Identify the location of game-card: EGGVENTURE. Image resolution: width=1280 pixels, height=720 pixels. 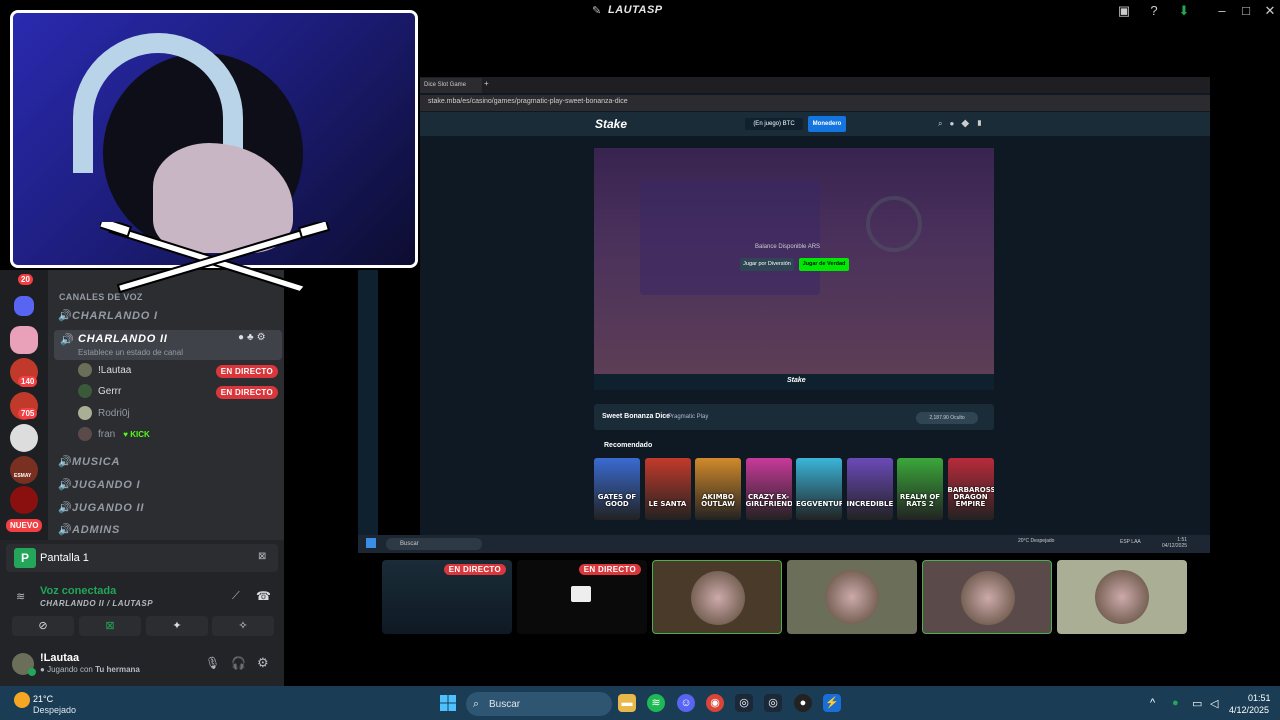
(819, 489).